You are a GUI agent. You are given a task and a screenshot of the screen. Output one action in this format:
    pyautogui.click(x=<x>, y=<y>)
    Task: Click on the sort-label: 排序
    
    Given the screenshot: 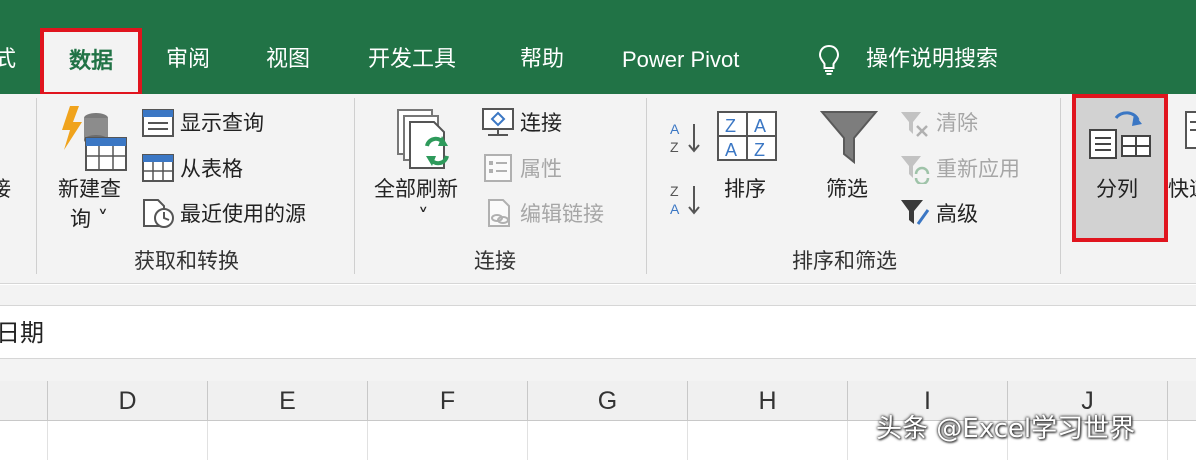 What is the action you would take?
    pyautogui.click(x=745, y=189)
    